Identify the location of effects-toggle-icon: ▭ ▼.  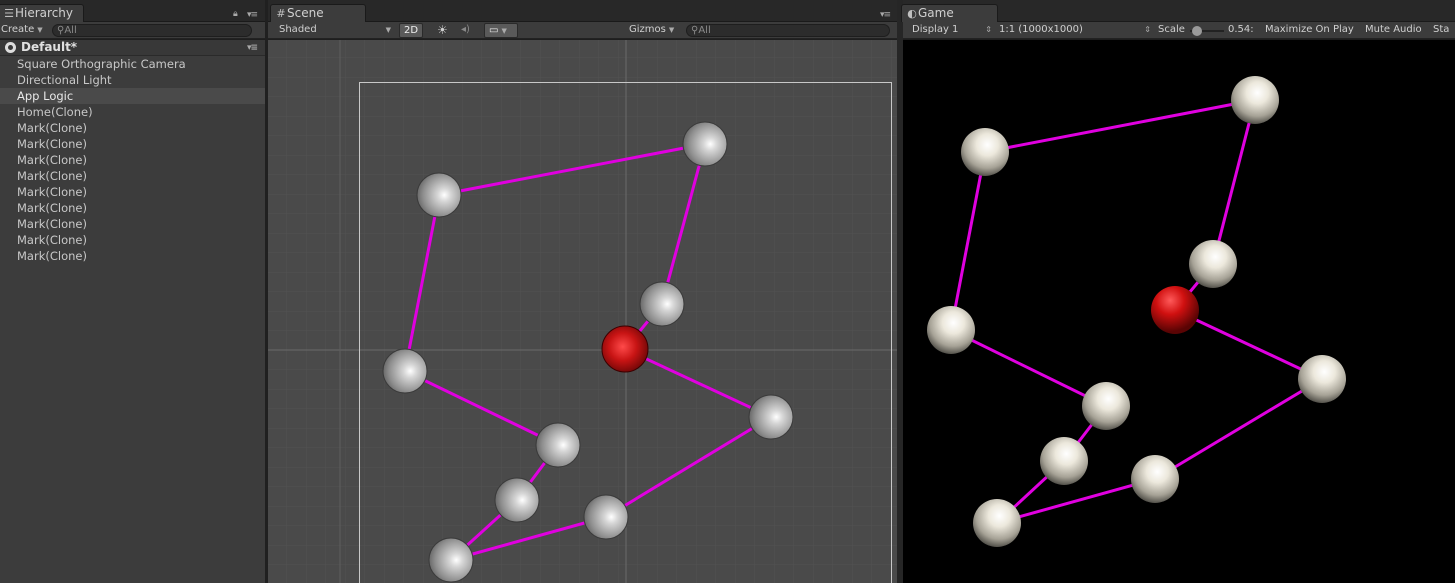
(501, 30).